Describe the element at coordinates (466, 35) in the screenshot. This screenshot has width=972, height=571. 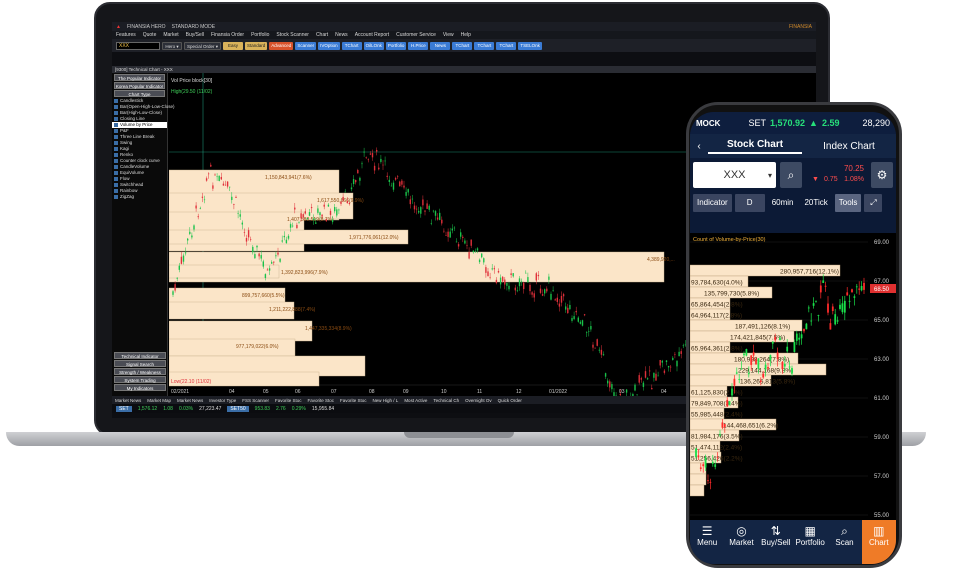
I see `menu-item: Help` at that location.